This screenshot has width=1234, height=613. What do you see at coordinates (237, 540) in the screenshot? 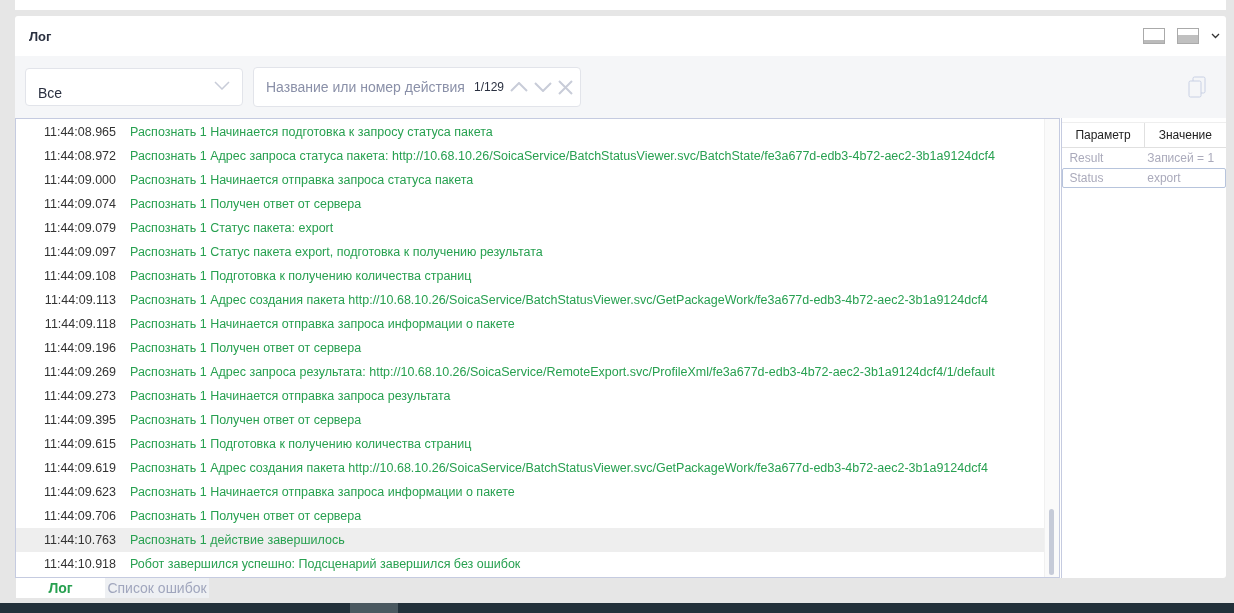
I see `log-message: Распознать 1 действие завершилось` at bounding box center [237, 540].